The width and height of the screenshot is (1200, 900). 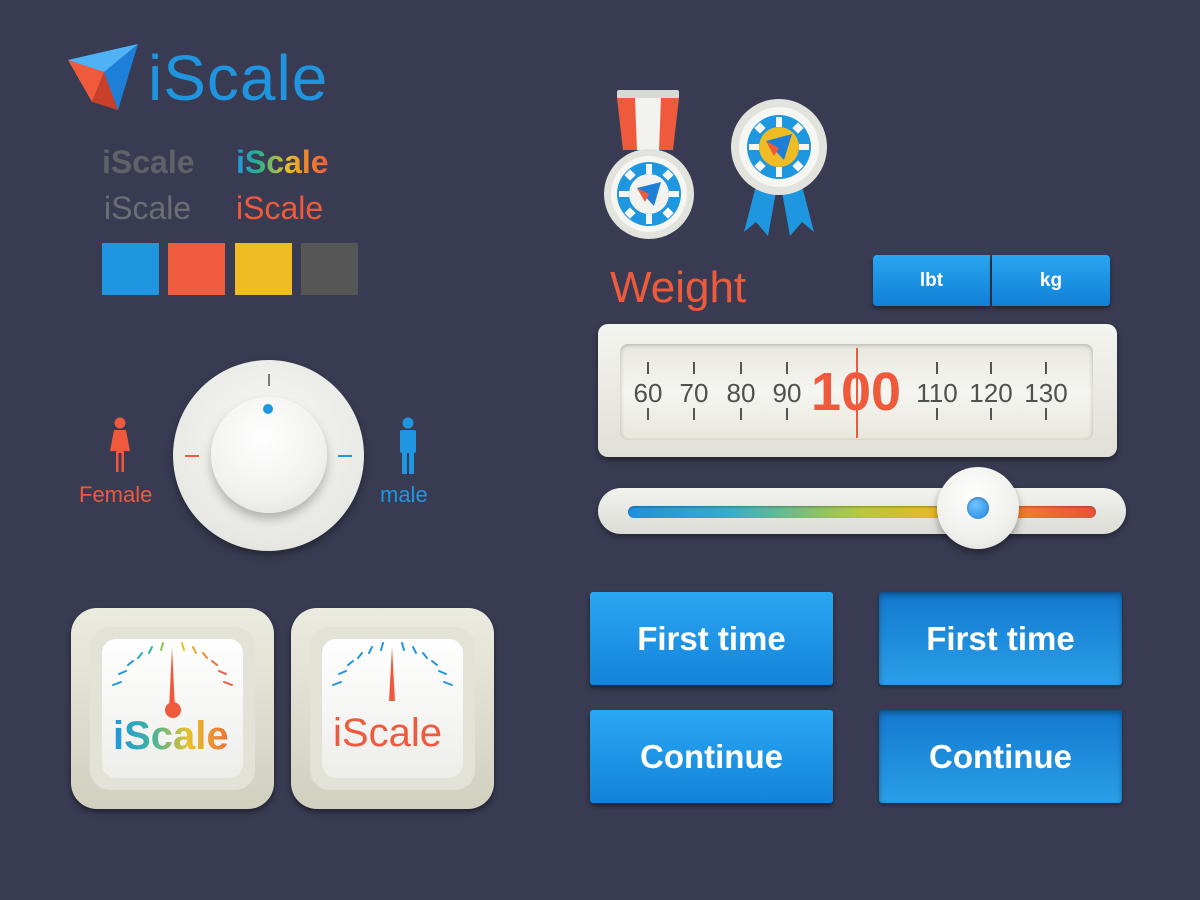 What do you see at coordinates (329, 269) in the screenshot?
I see `swatch-gray` at bounding box center [329, 269].